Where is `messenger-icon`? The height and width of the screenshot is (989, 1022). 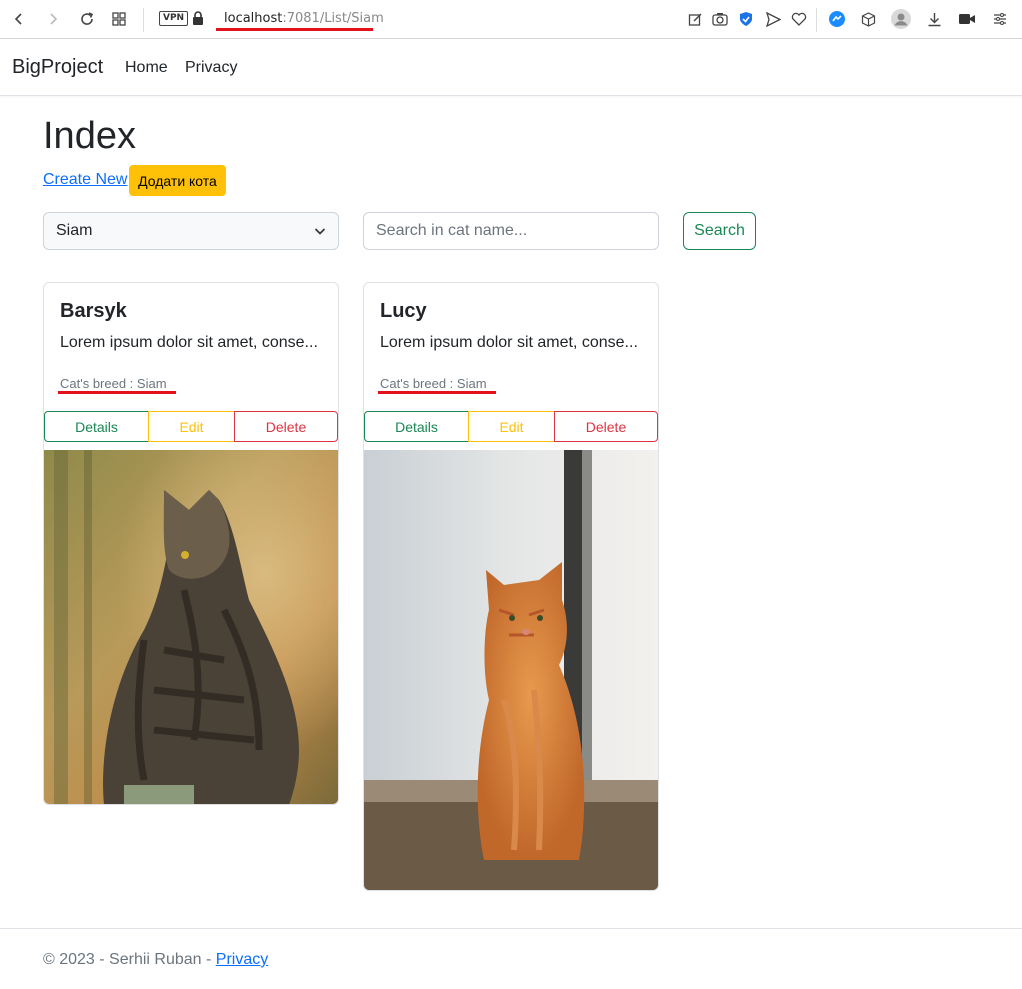
messenger-icon is located at coordinates (837, 19).